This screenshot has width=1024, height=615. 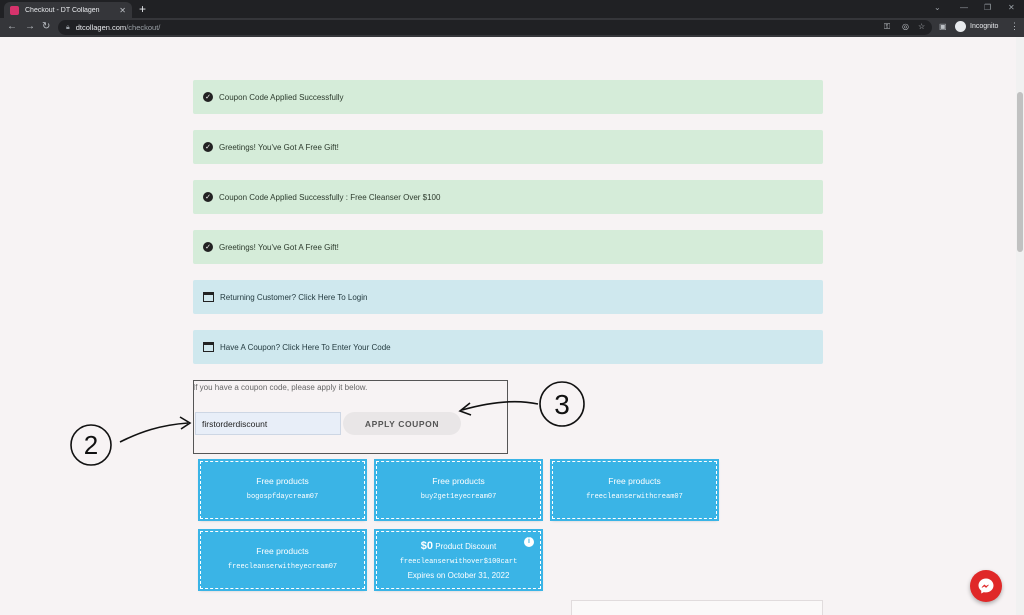 I want to click on reload-icon: ↻, so click(x=46, y=26).